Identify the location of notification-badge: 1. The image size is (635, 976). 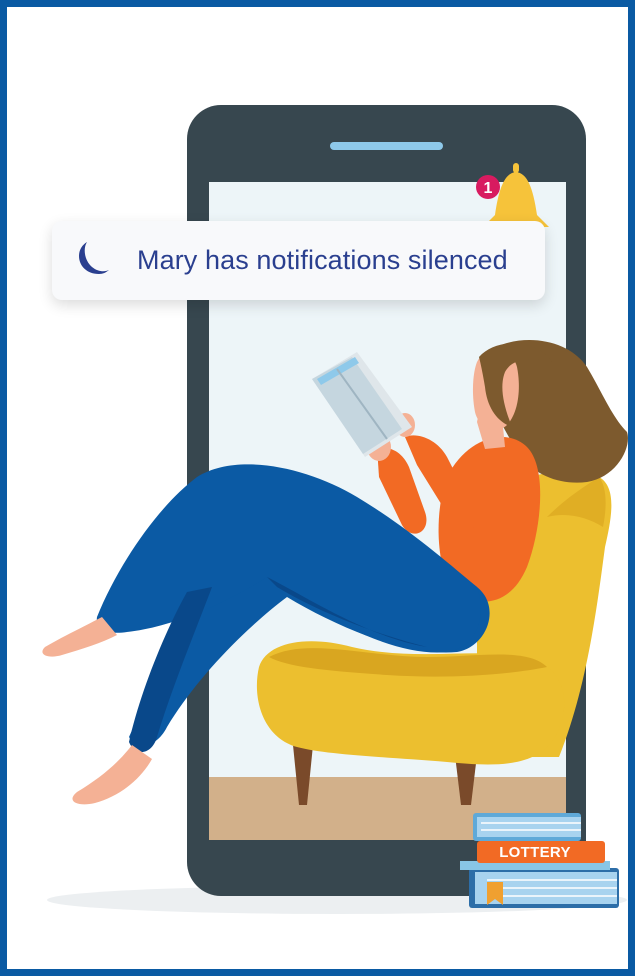
(488, 187).